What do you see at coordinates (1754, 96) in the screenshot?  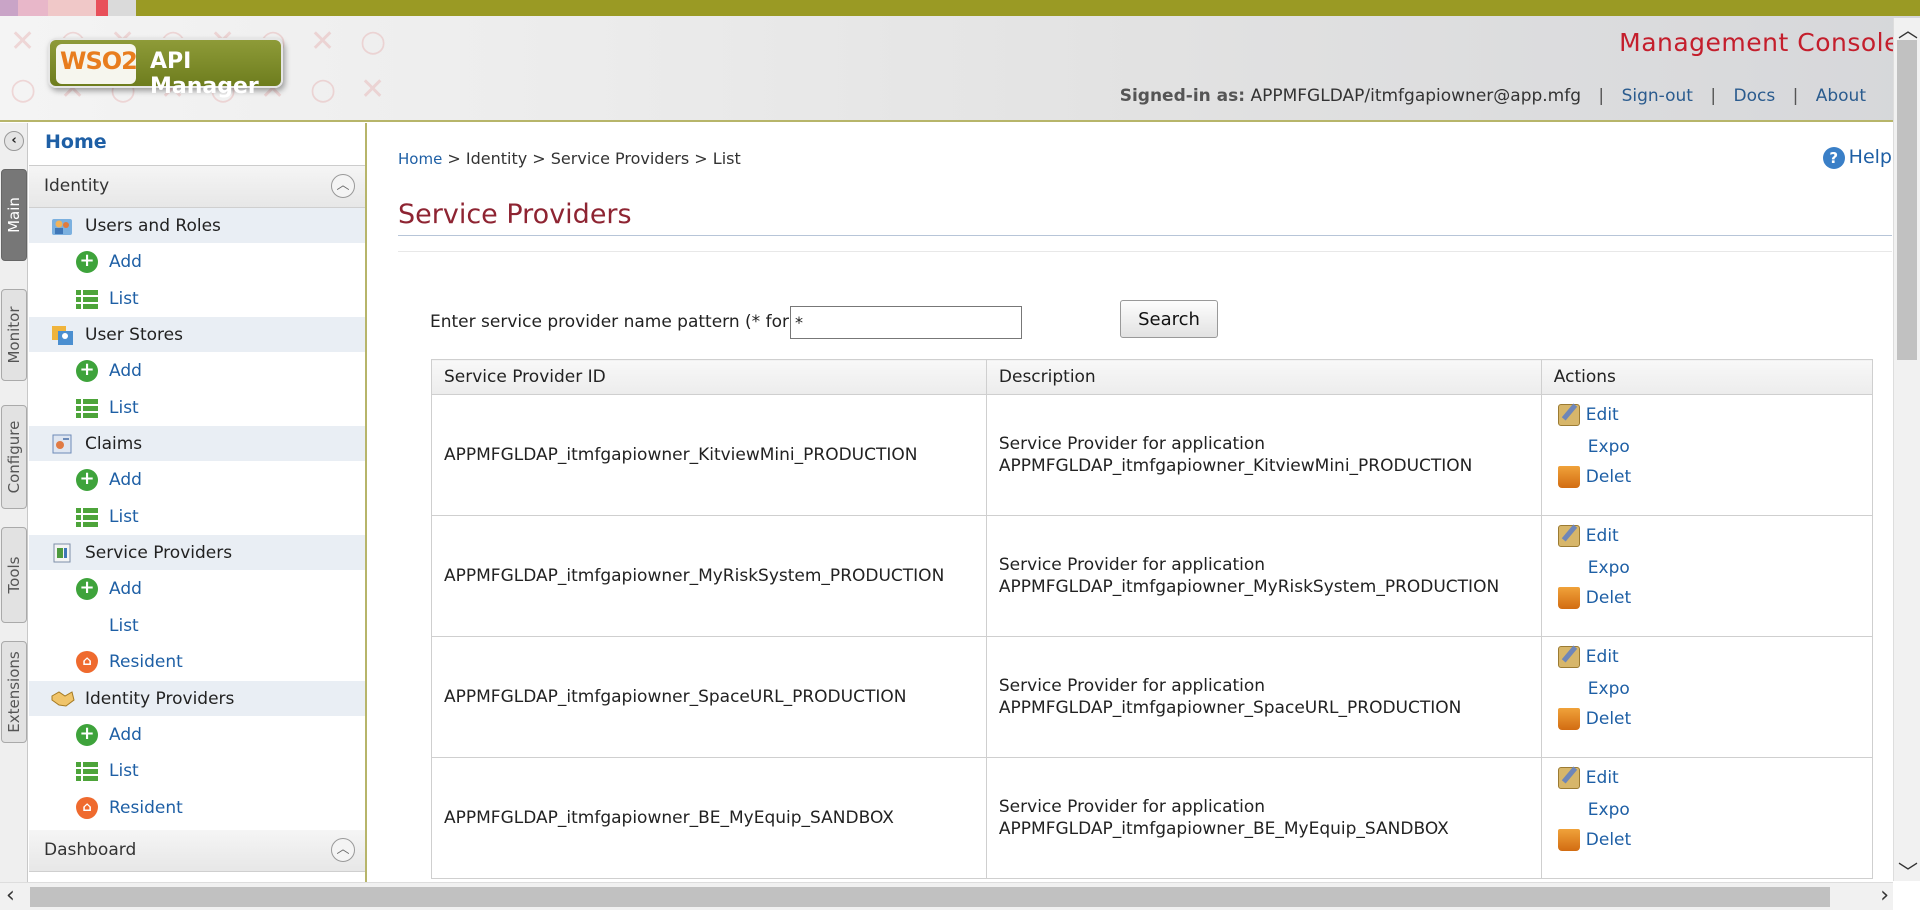 I see `docs-link: Docs` at bounding box center [1754, 96].